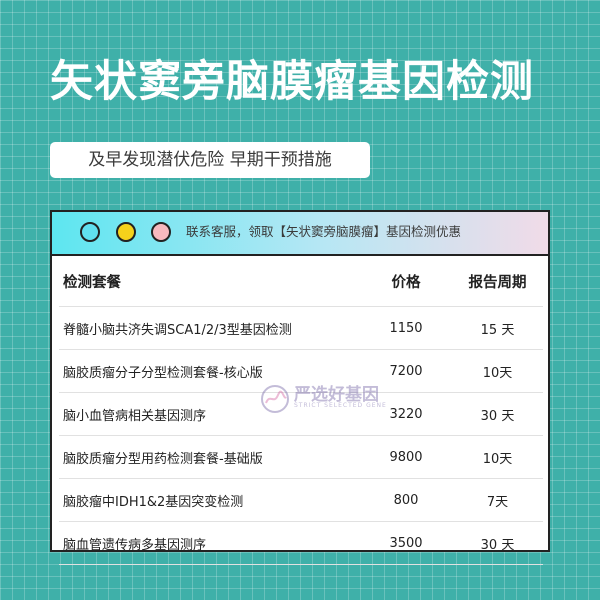 This screenshot has height=600, width=600. Describe the element at coordinates (161, 232) in the screenshot. I see `pink-dot-icon` at that location.